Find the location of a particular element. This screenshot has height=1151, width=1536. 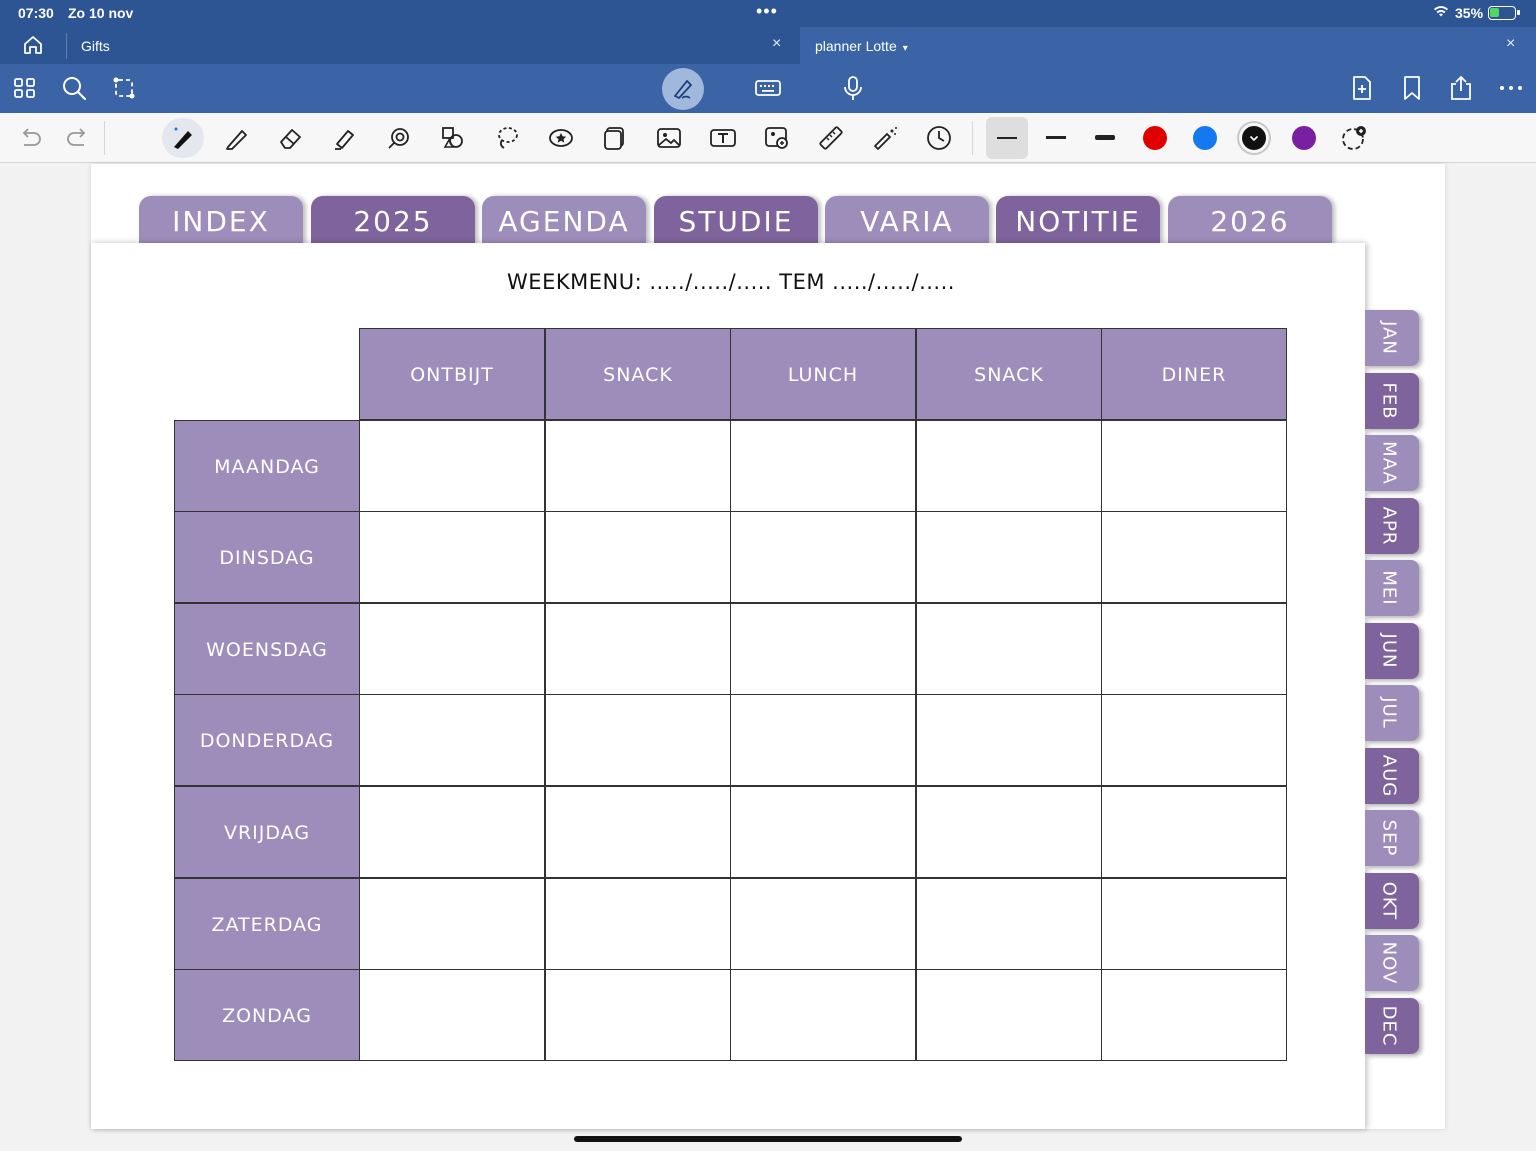

month-tab-dec: DEC is located at coordinates (1392, 1026).